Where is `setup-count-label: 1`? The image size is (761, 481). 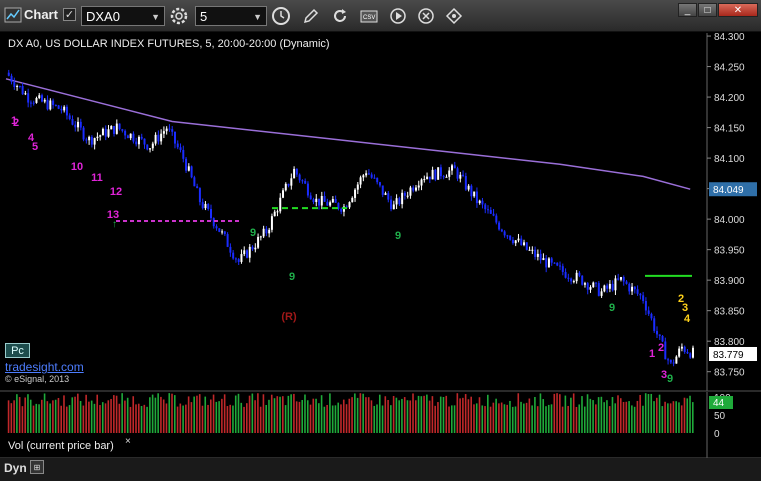 setup-count-label: 1 is located at coordinates (652, 354).